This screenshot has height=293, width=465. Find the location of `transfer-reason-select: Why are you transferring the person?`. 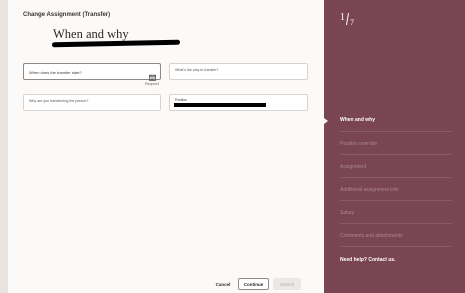

transfer-reason-select: Why are you transferring the person? is located at coordinates (92, 102).